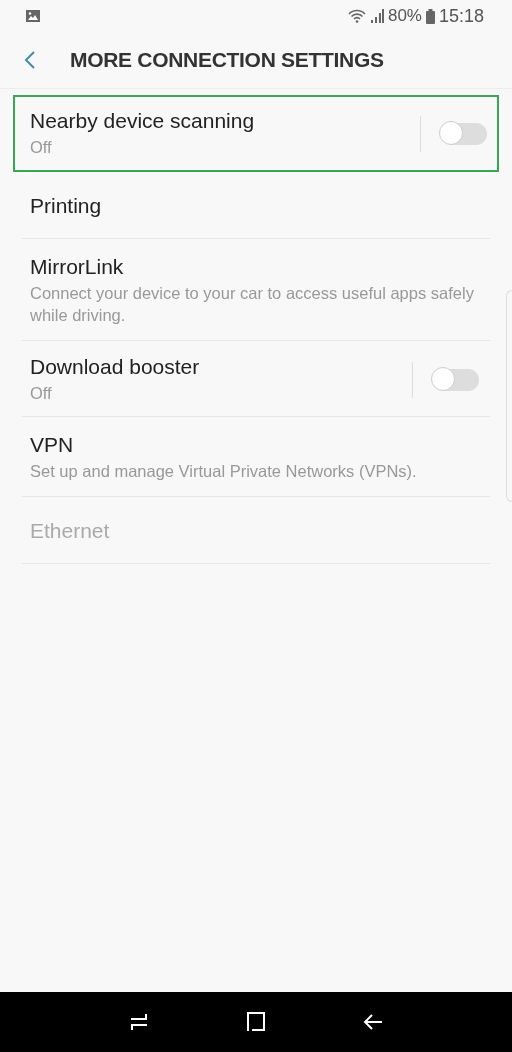  I want to click on battery-icon, so click(430, 16).